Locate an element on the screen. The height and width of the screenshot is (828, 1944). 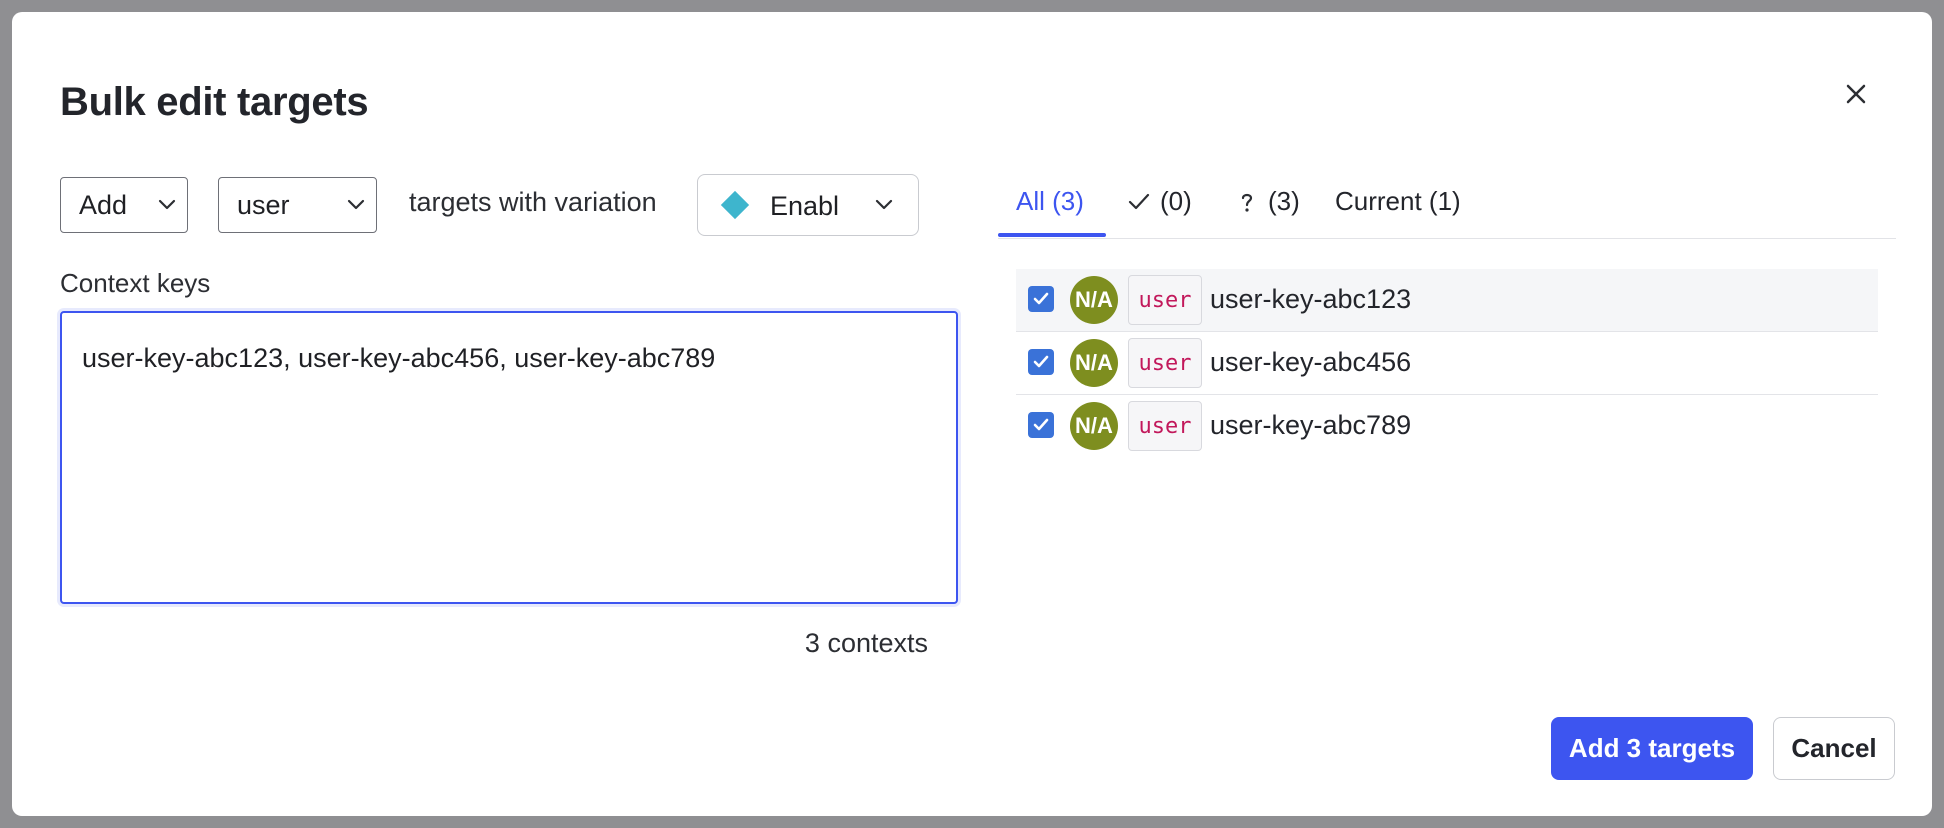
target-filter-tabs: All (3) (0) (3) Current (1) is located at coordinates (1447, 208).